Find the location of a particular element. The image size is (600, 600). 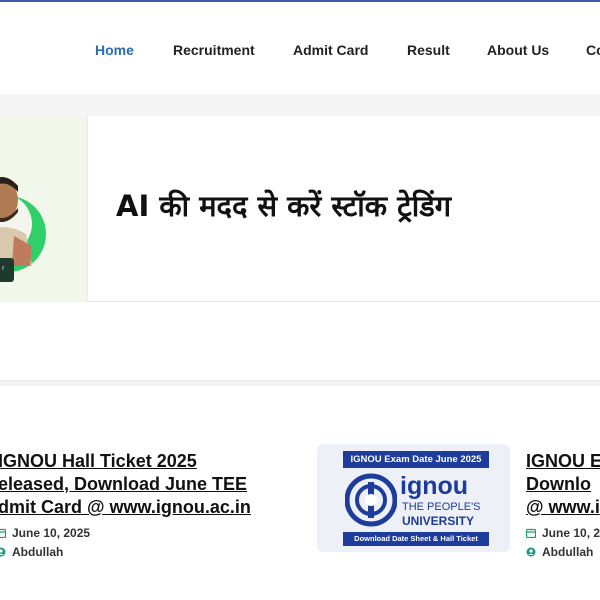

thumbnail-top-label: IGNOU Exam Date June 2025 is located at coordinates (416, 459).